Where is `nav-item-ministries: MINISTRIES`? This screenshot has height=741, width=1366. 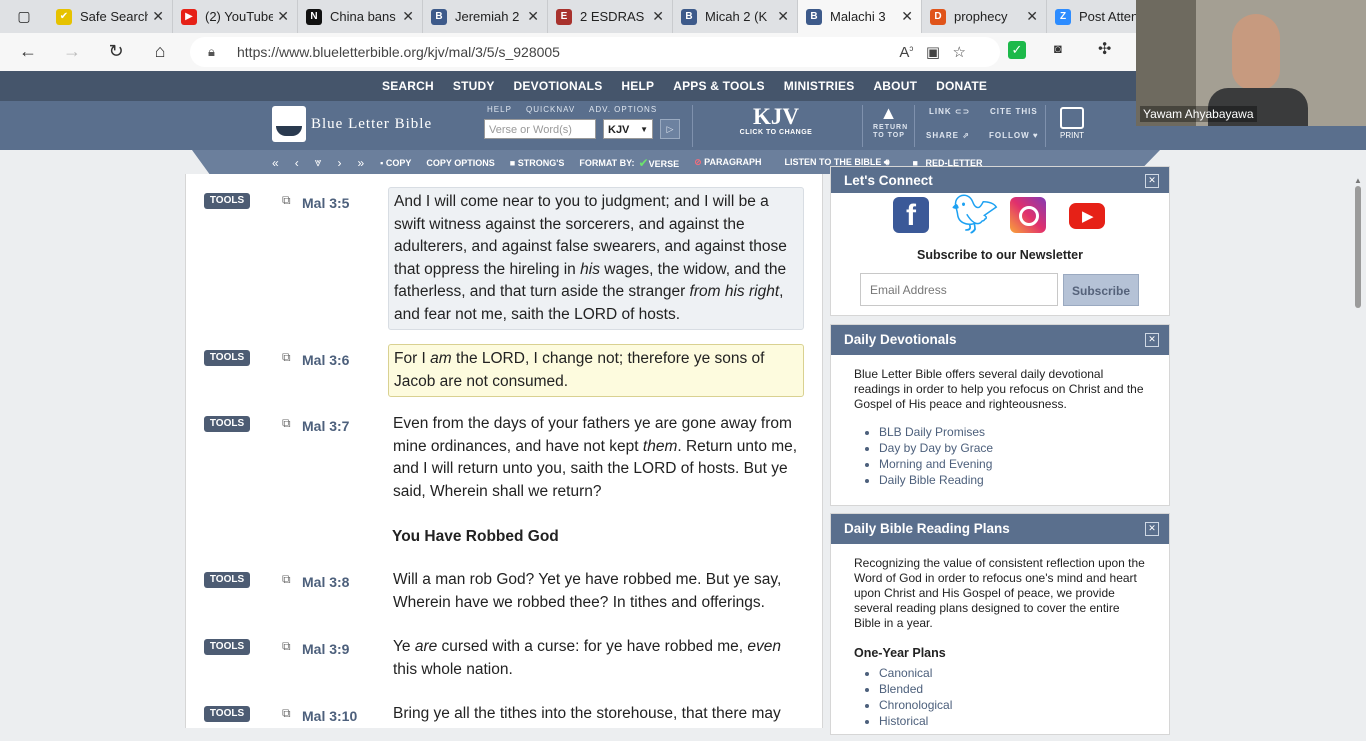
nav-item-ministries: MINISTRIES is located at coordinates (819, 86).